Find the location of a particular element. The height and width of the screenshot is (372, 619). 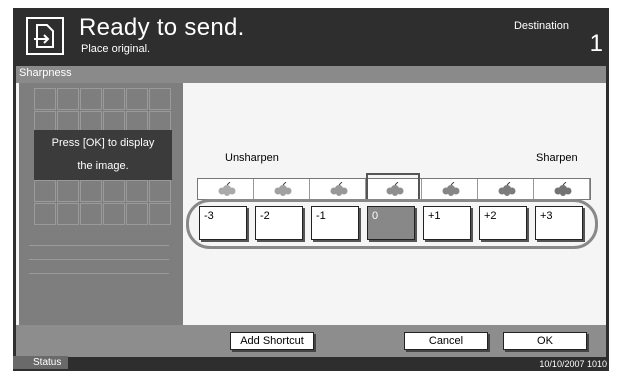

destination-label: Destination is located at coordinates (541, 26).